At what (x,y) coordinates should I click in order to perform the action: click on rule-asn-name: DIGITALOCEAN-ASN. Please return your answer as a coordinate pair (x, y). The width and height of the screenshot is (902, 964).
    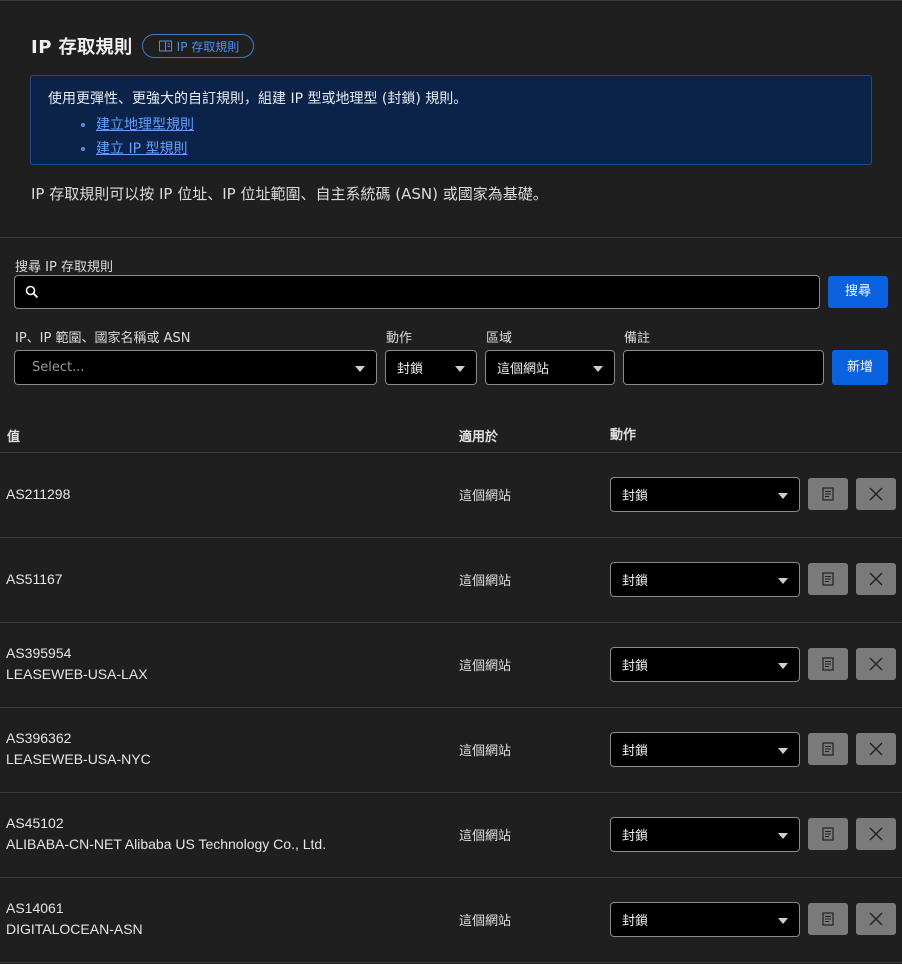
    Looking at the image, I should click on (74, 929).